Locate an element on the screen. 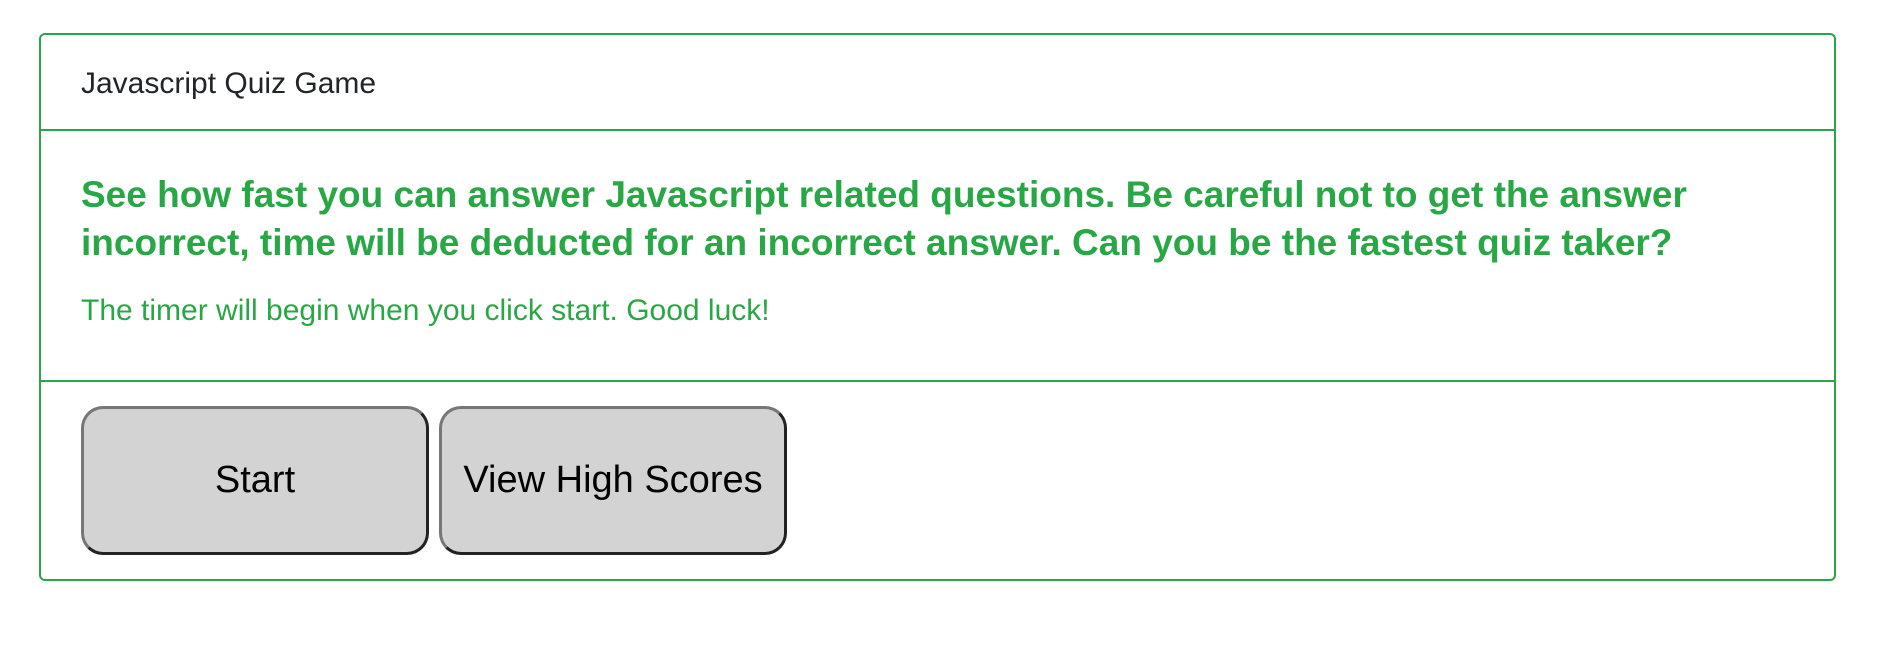 The image size is (1878, 650). card-header: Javascript Quiz Game is located at coordinates (937, 83).